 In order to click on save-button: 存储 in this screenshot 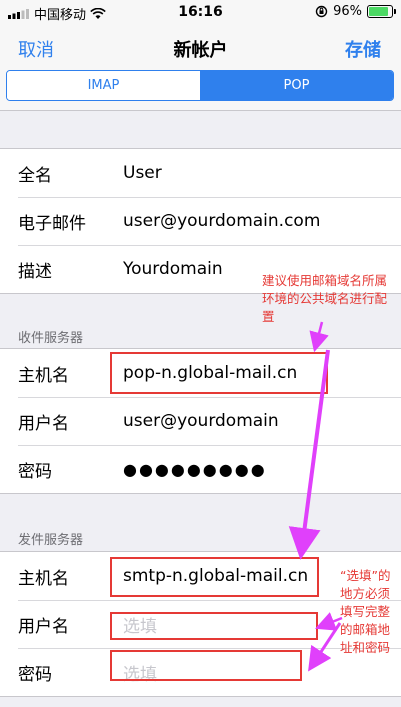, I will do `click(363, 49)`.